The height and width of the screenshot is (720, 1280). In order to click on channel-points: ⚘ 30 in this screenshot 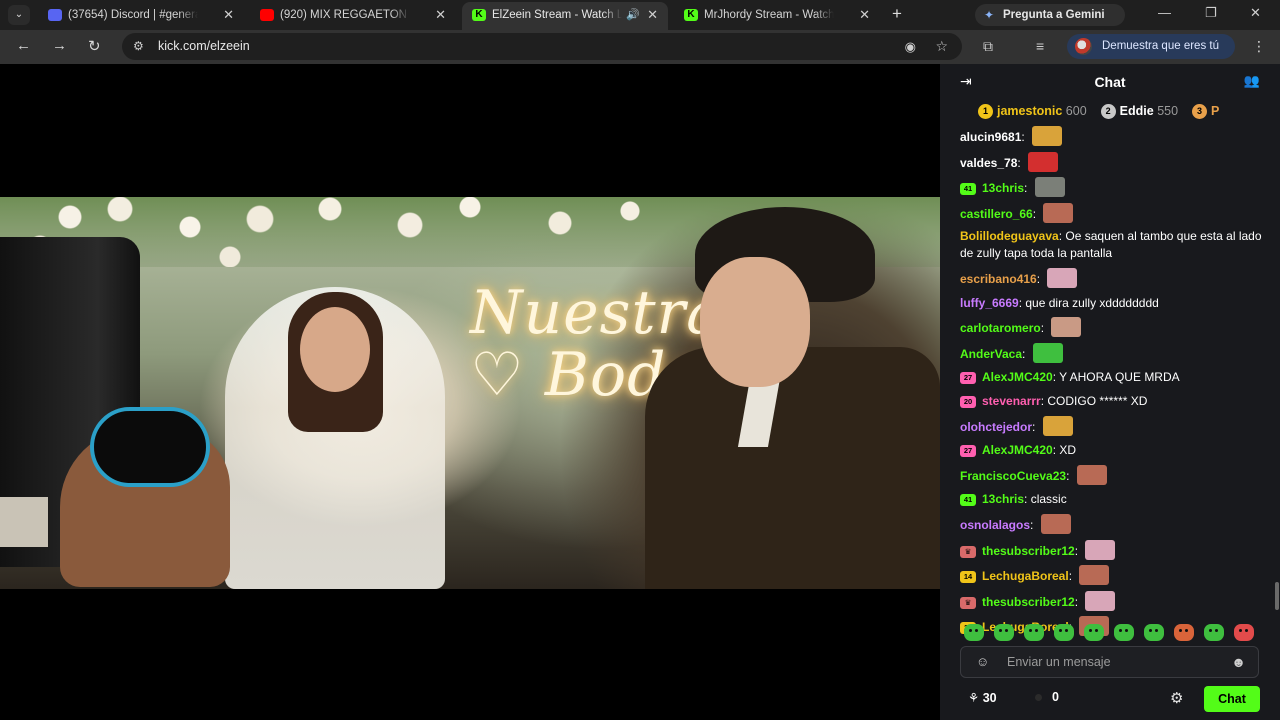, I will do `click(982, 697)`.